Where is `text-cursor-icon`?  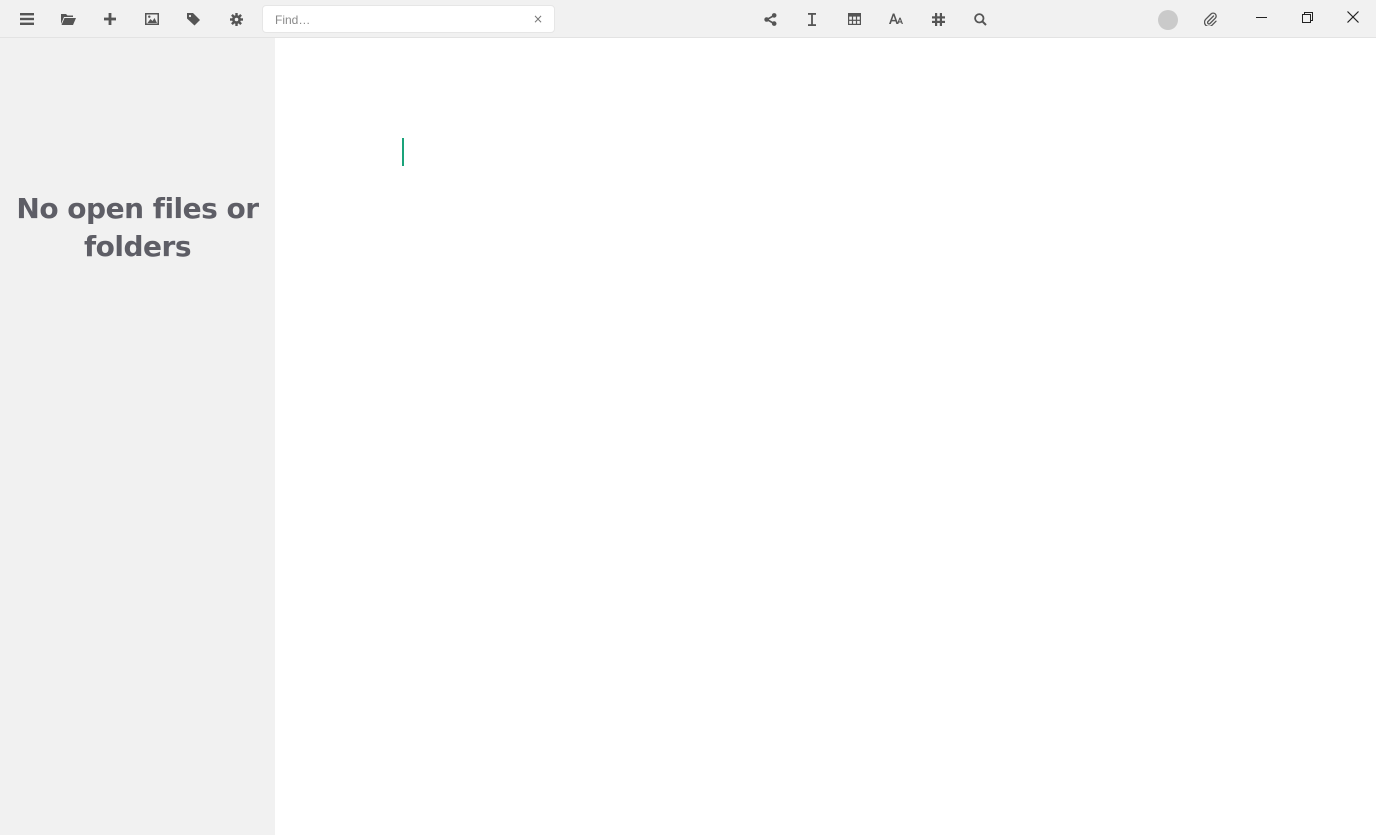 text-cursor-icon is located at coordinates (812, 19).